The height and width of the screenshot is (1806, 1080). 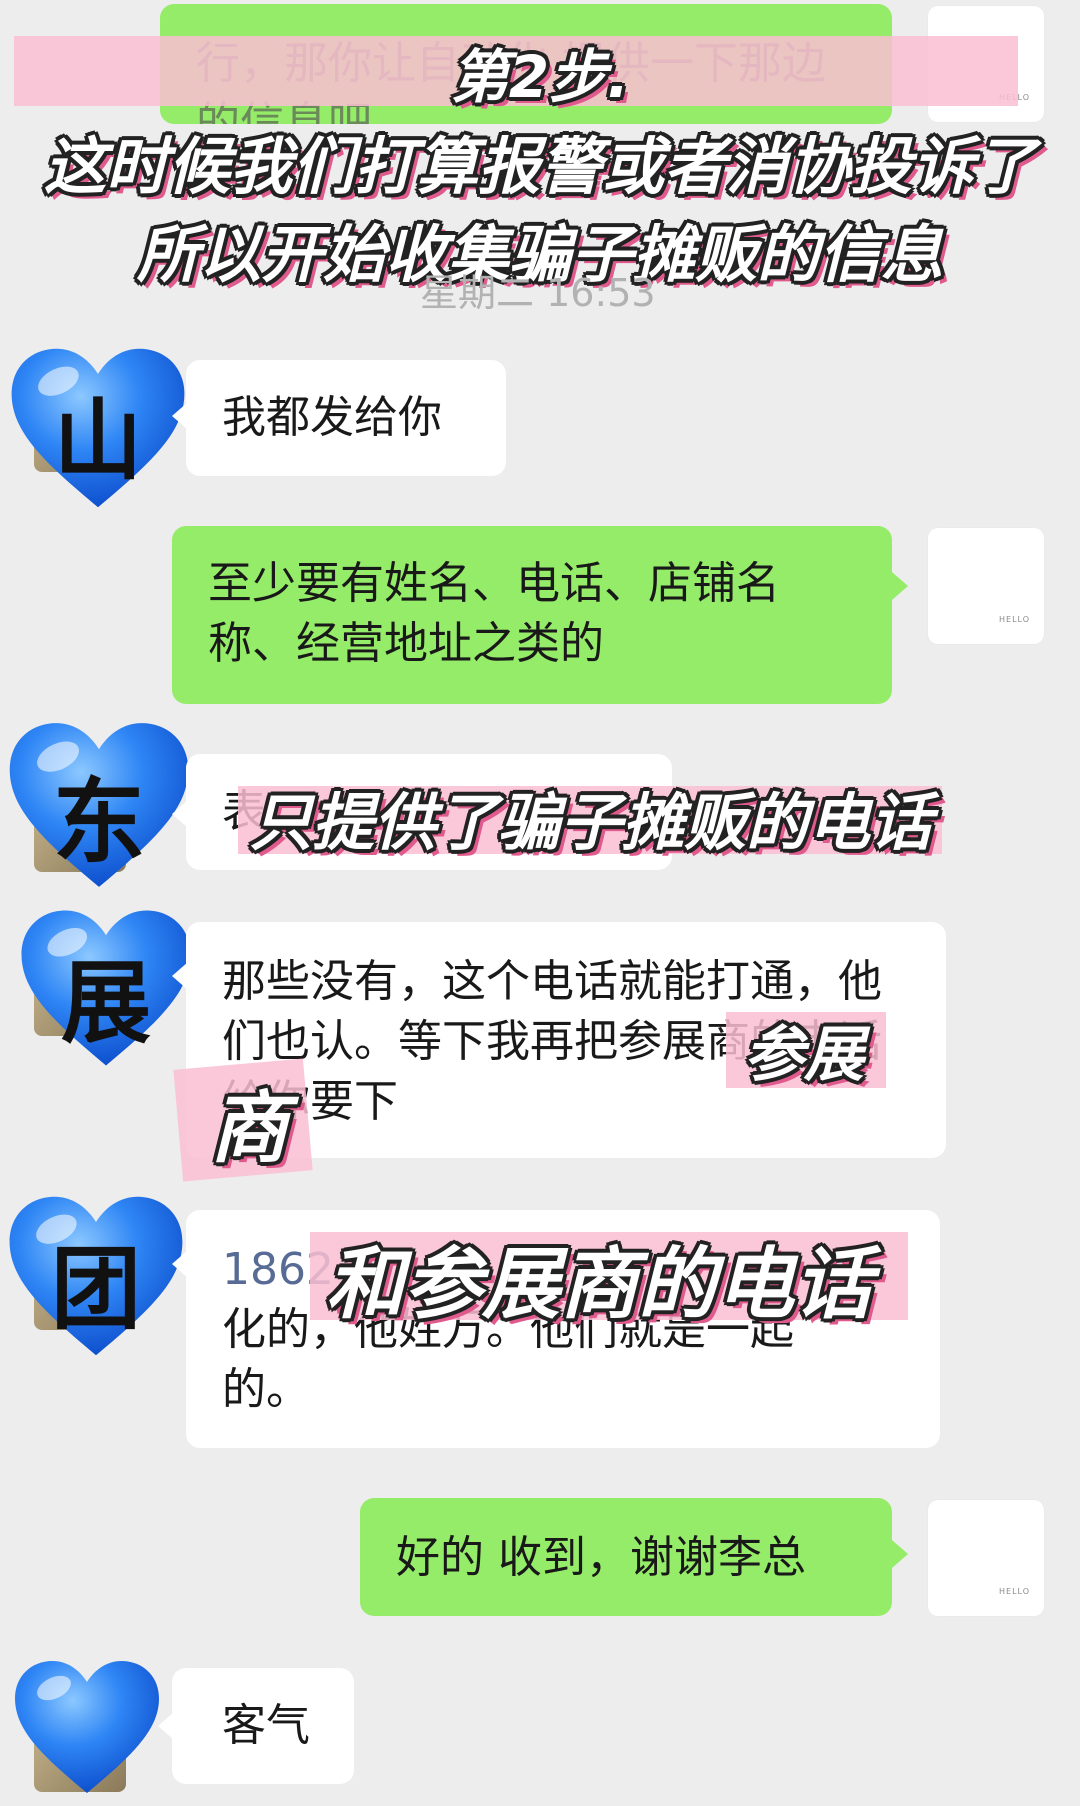 I want to click on heart-avatar-char: 山, so click(x=97, y=440).